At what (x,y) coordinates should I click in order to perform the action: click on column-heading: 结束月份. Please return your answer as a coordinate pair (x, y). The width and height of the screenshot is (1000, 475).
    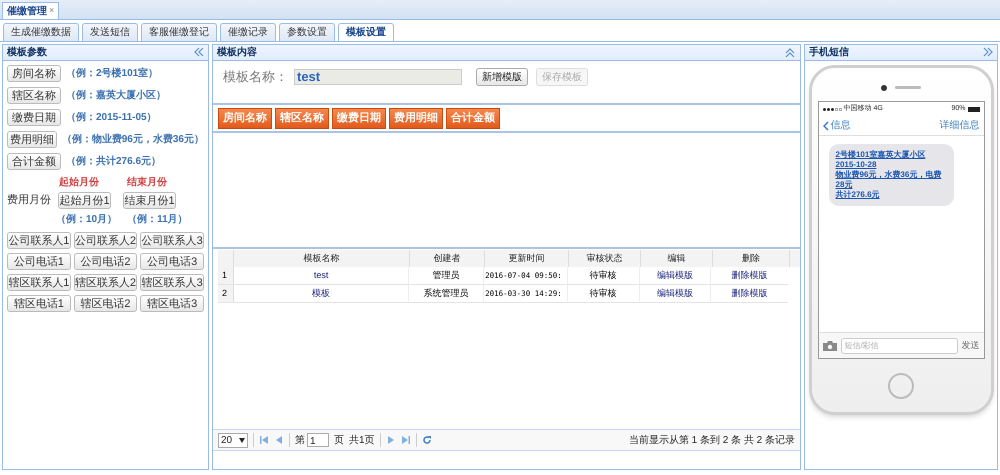
    Looking at the image, I should click on (147, 183).